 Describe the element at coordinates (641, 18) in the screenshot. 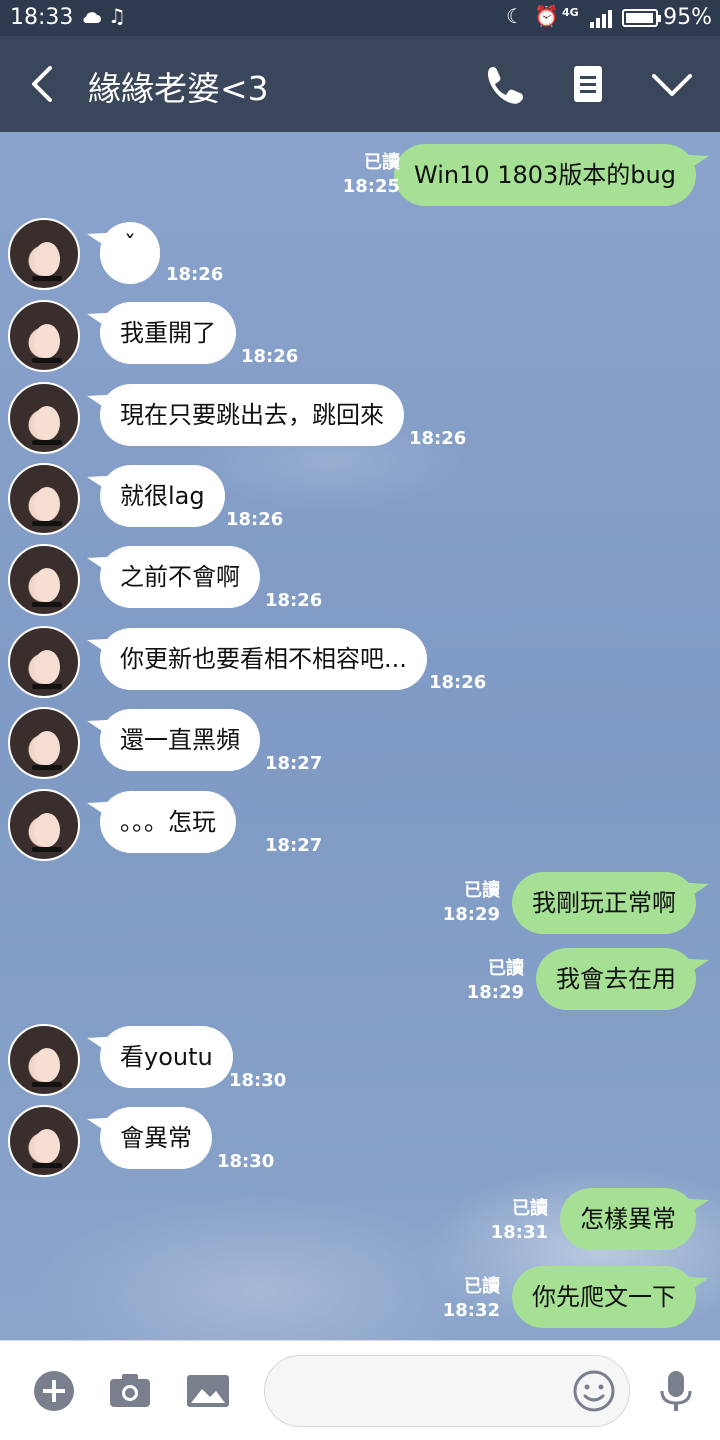

I see `battery-icon` at that location.